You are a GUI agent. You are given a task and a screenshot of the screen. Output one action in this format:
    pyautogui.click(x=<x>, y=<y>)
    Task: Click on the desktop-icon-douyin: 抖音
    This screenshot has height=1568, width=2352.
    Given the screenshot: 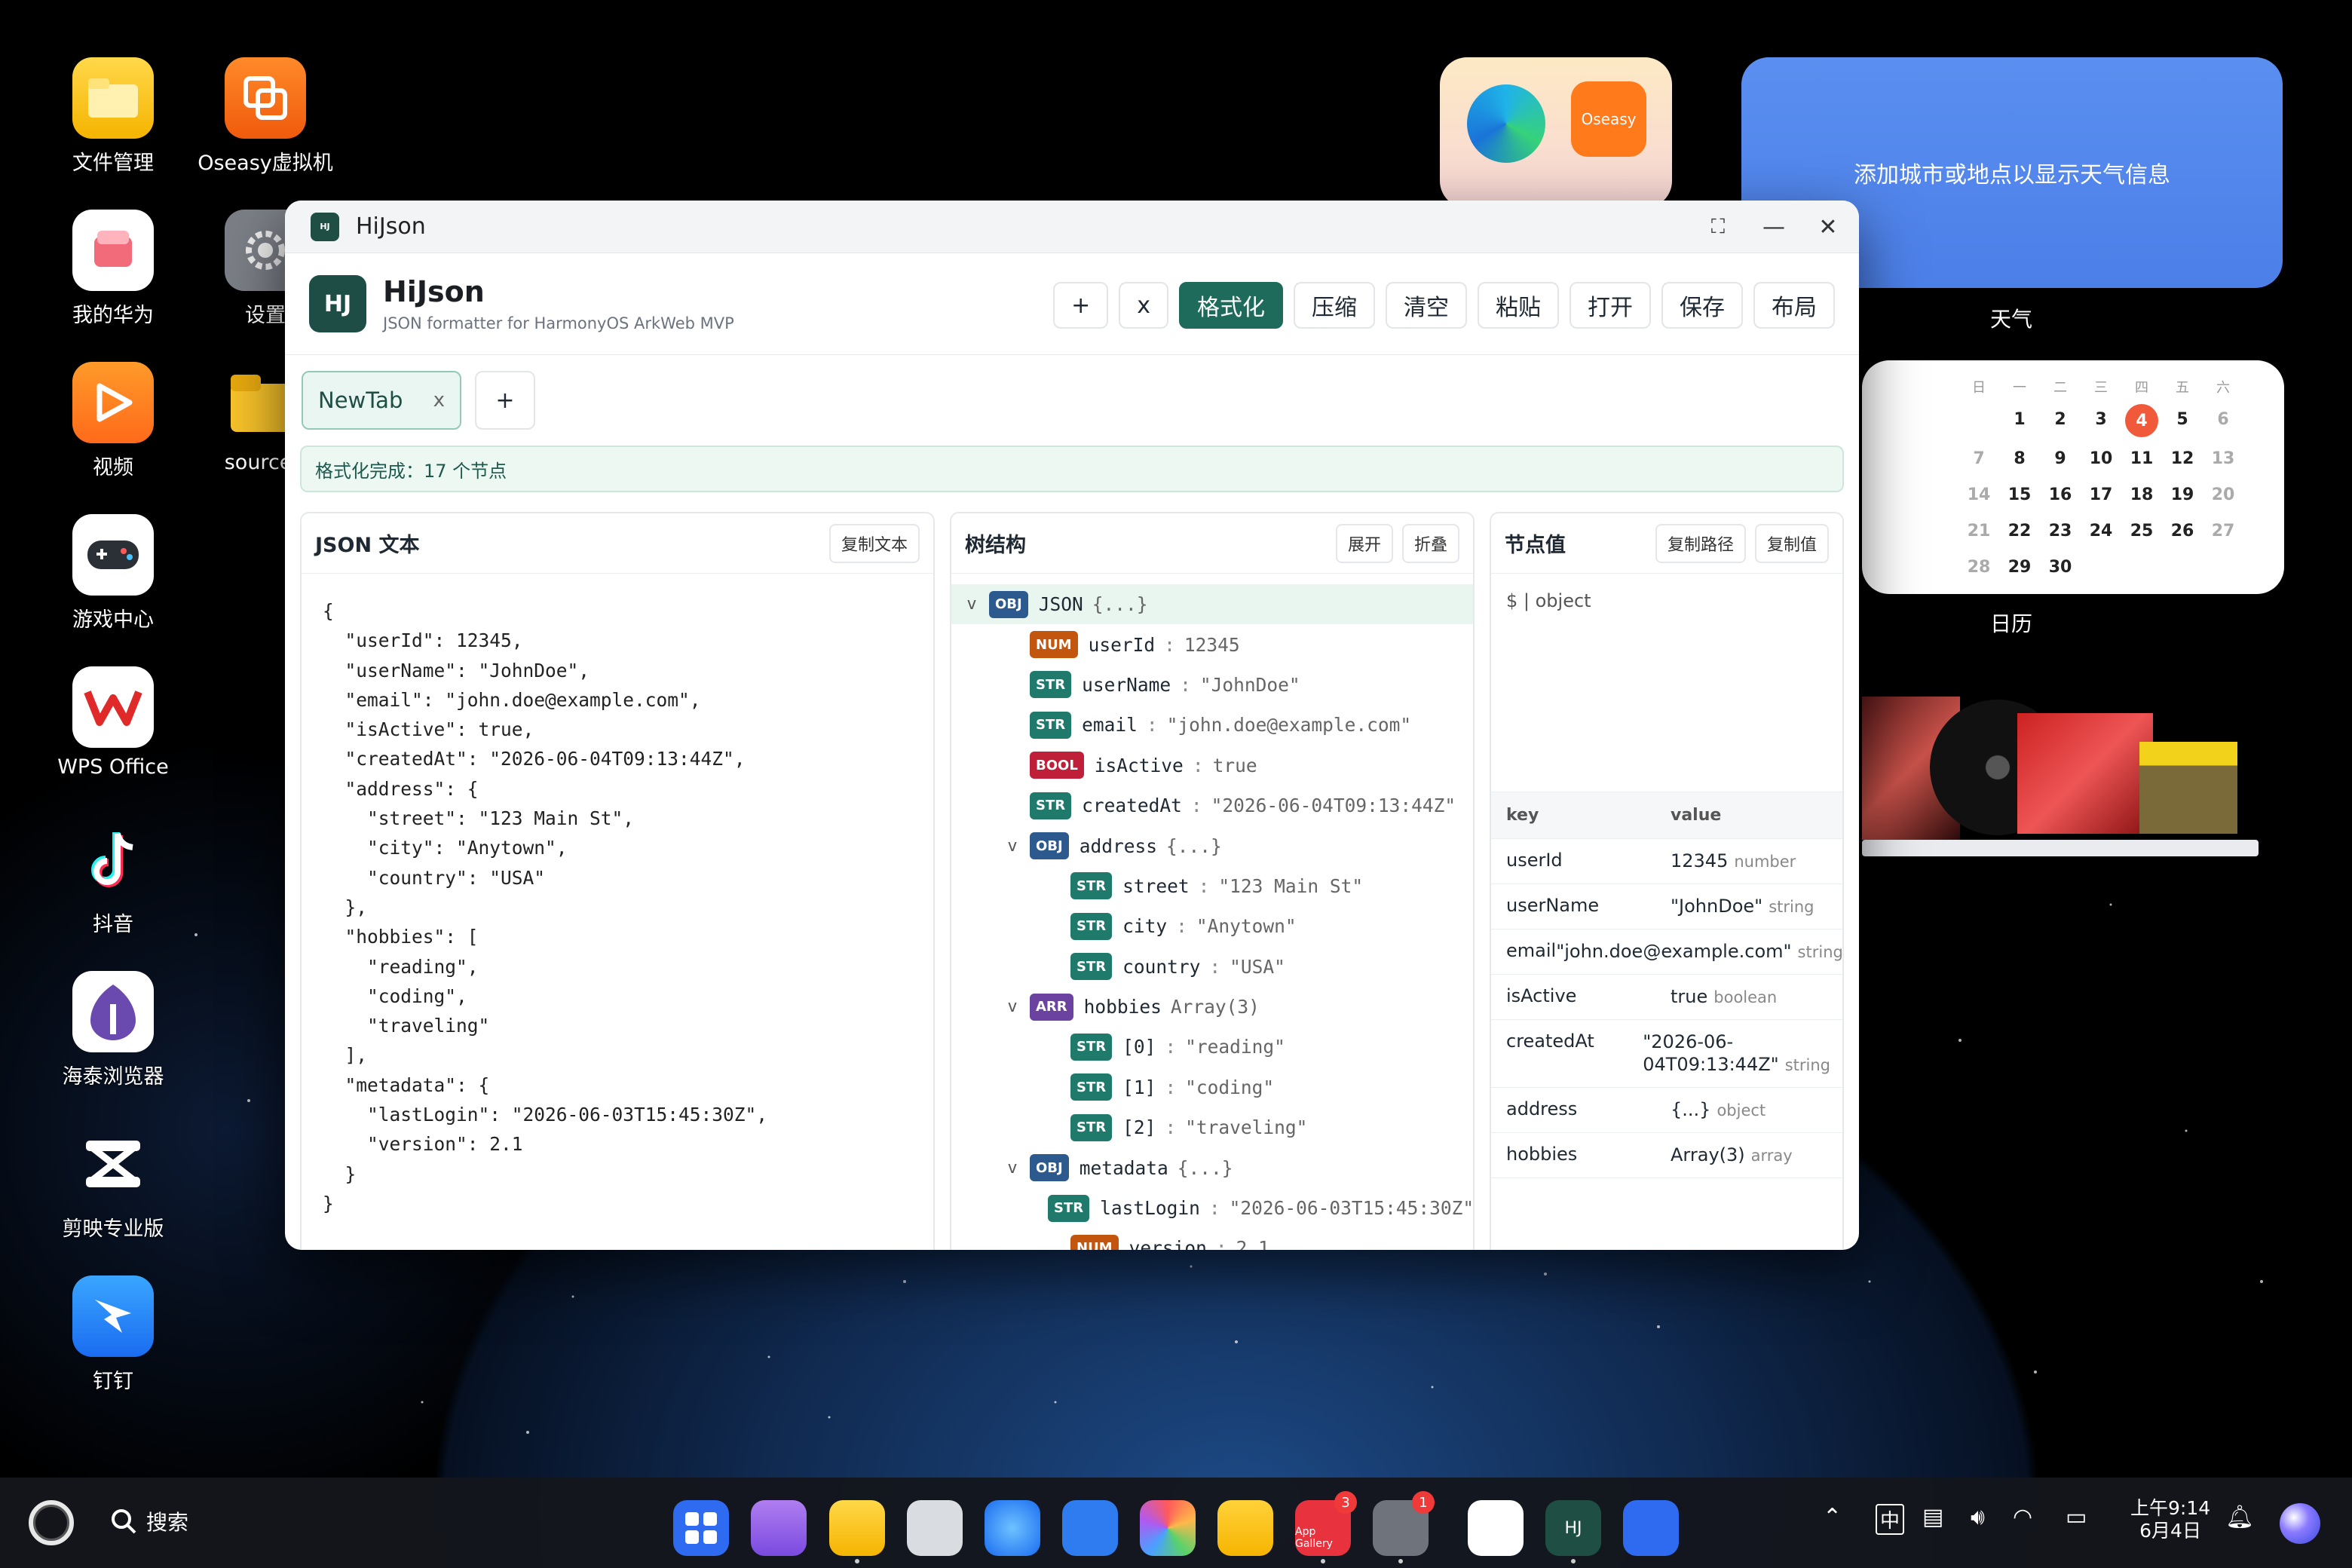 What is the action you would take?
    pyautogui.click(x=113, y=878)
    